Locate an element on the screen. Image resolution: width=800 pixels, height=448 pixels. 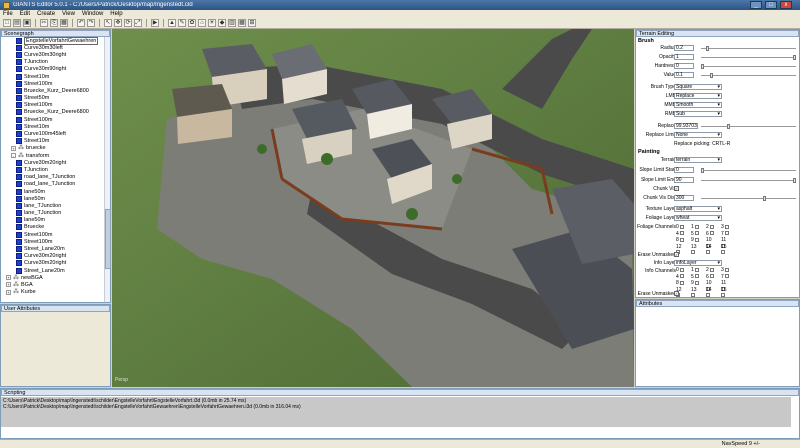
camera-icon: ⌂ is located at coordinates (202, 23).